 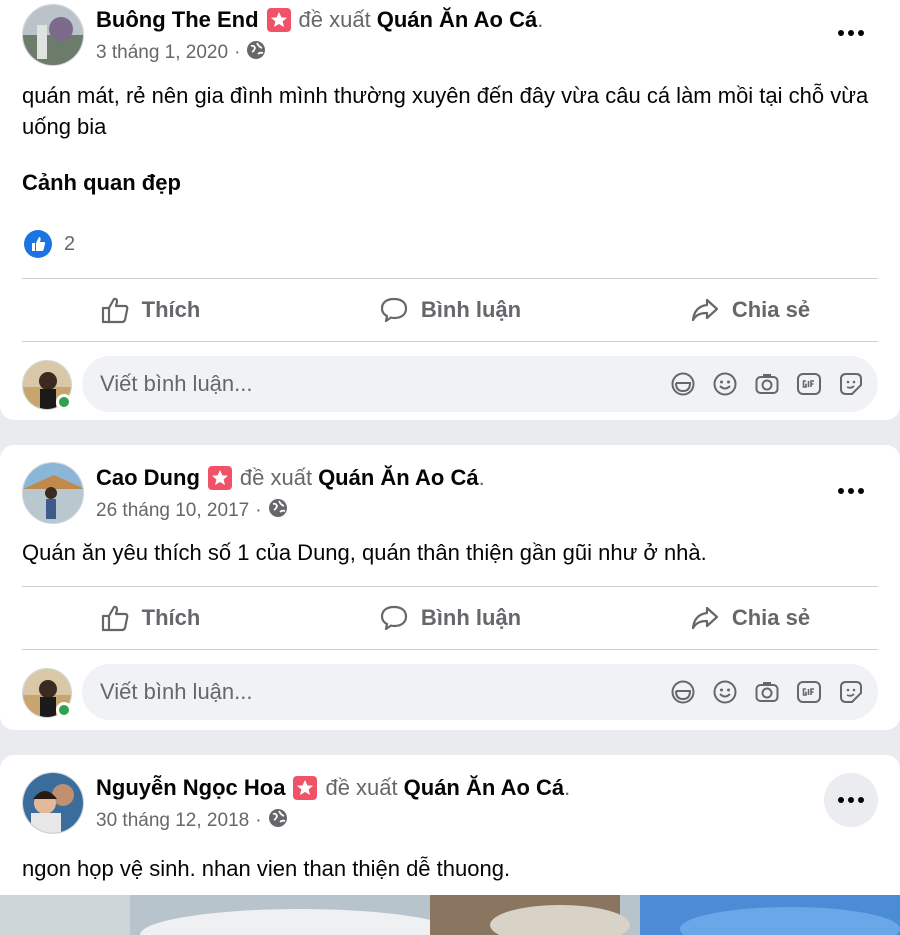 What do you see at coordinates (172, 821) in the screenshot?
I see `post-date: 30 tháng 12, 2018` at bounding box center [172, 821].